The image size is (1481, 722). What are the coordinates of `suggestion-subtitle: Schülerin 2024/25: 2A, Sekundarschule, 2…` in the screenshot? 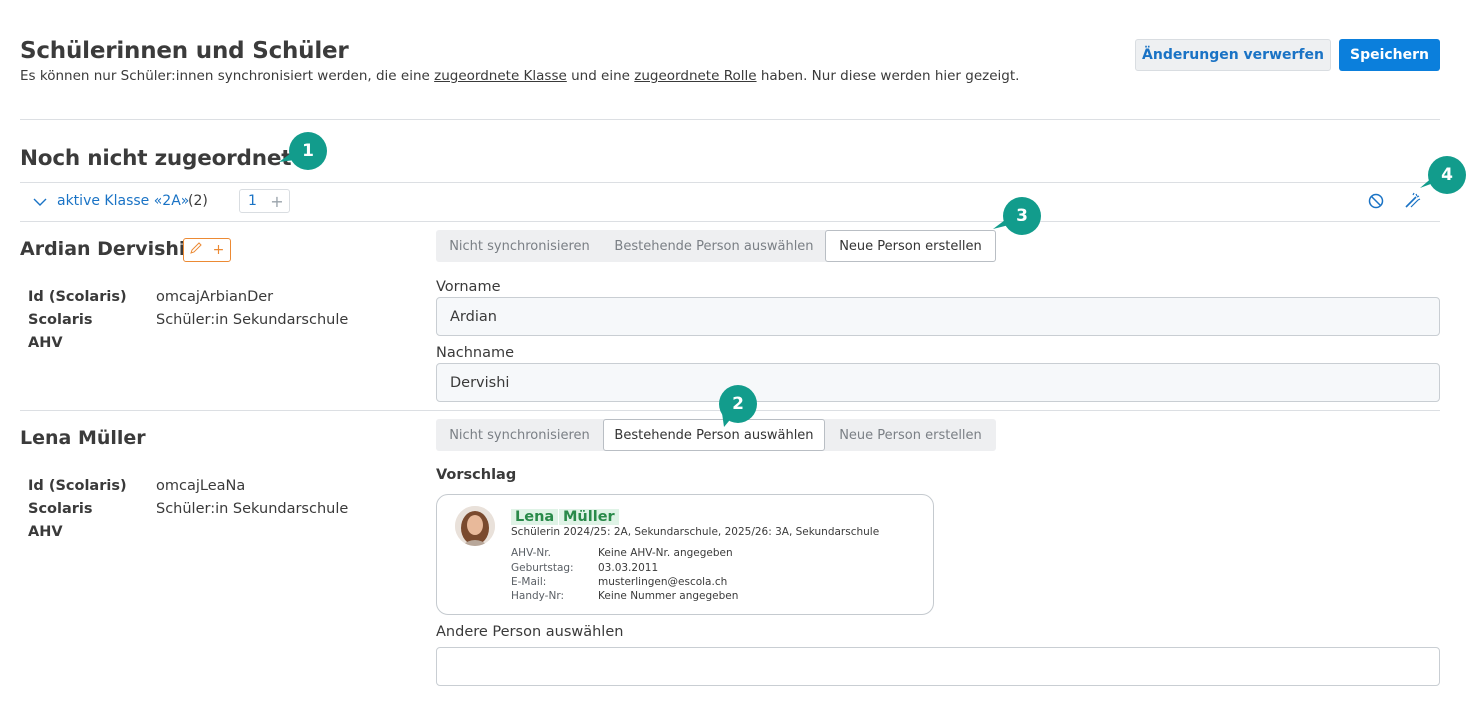 It's located at (695, 532).